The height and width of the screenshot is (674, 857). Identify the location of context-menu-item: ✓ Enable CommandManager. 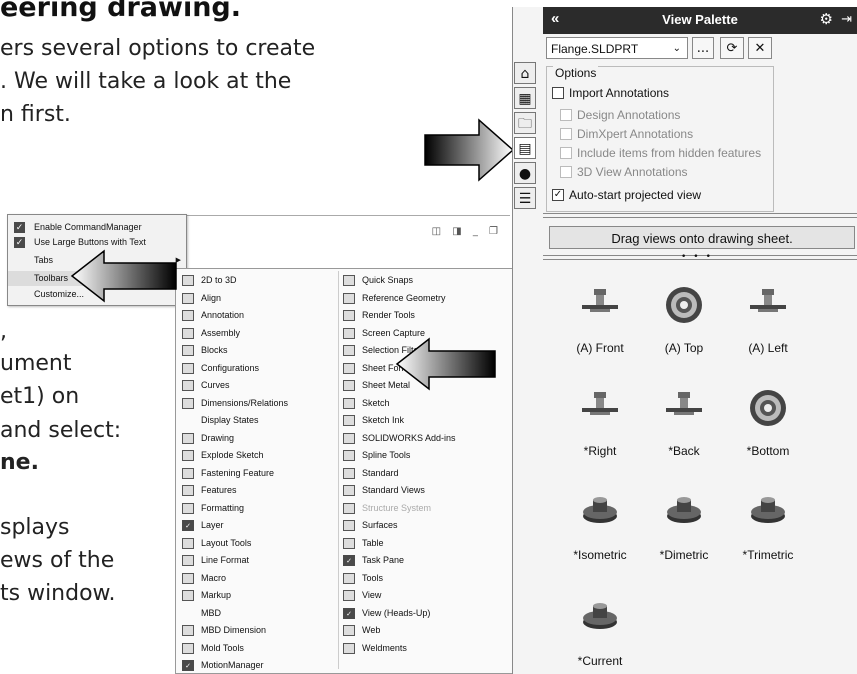
(97, 227).